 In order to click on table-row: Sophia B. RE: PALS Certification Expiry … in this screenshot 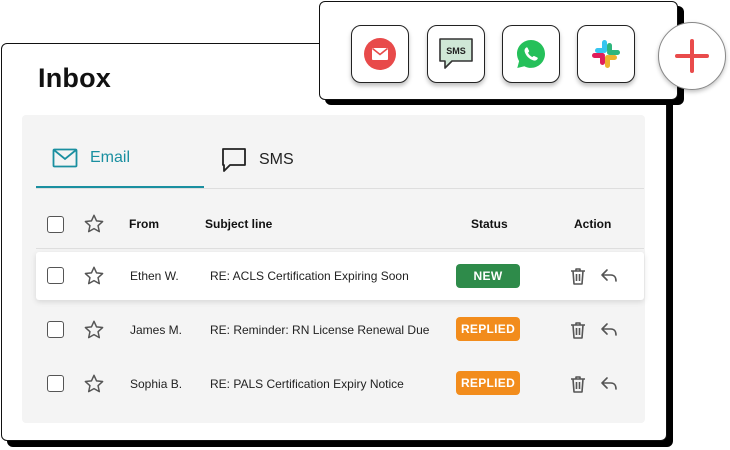, I will do `click(340, 384)`.